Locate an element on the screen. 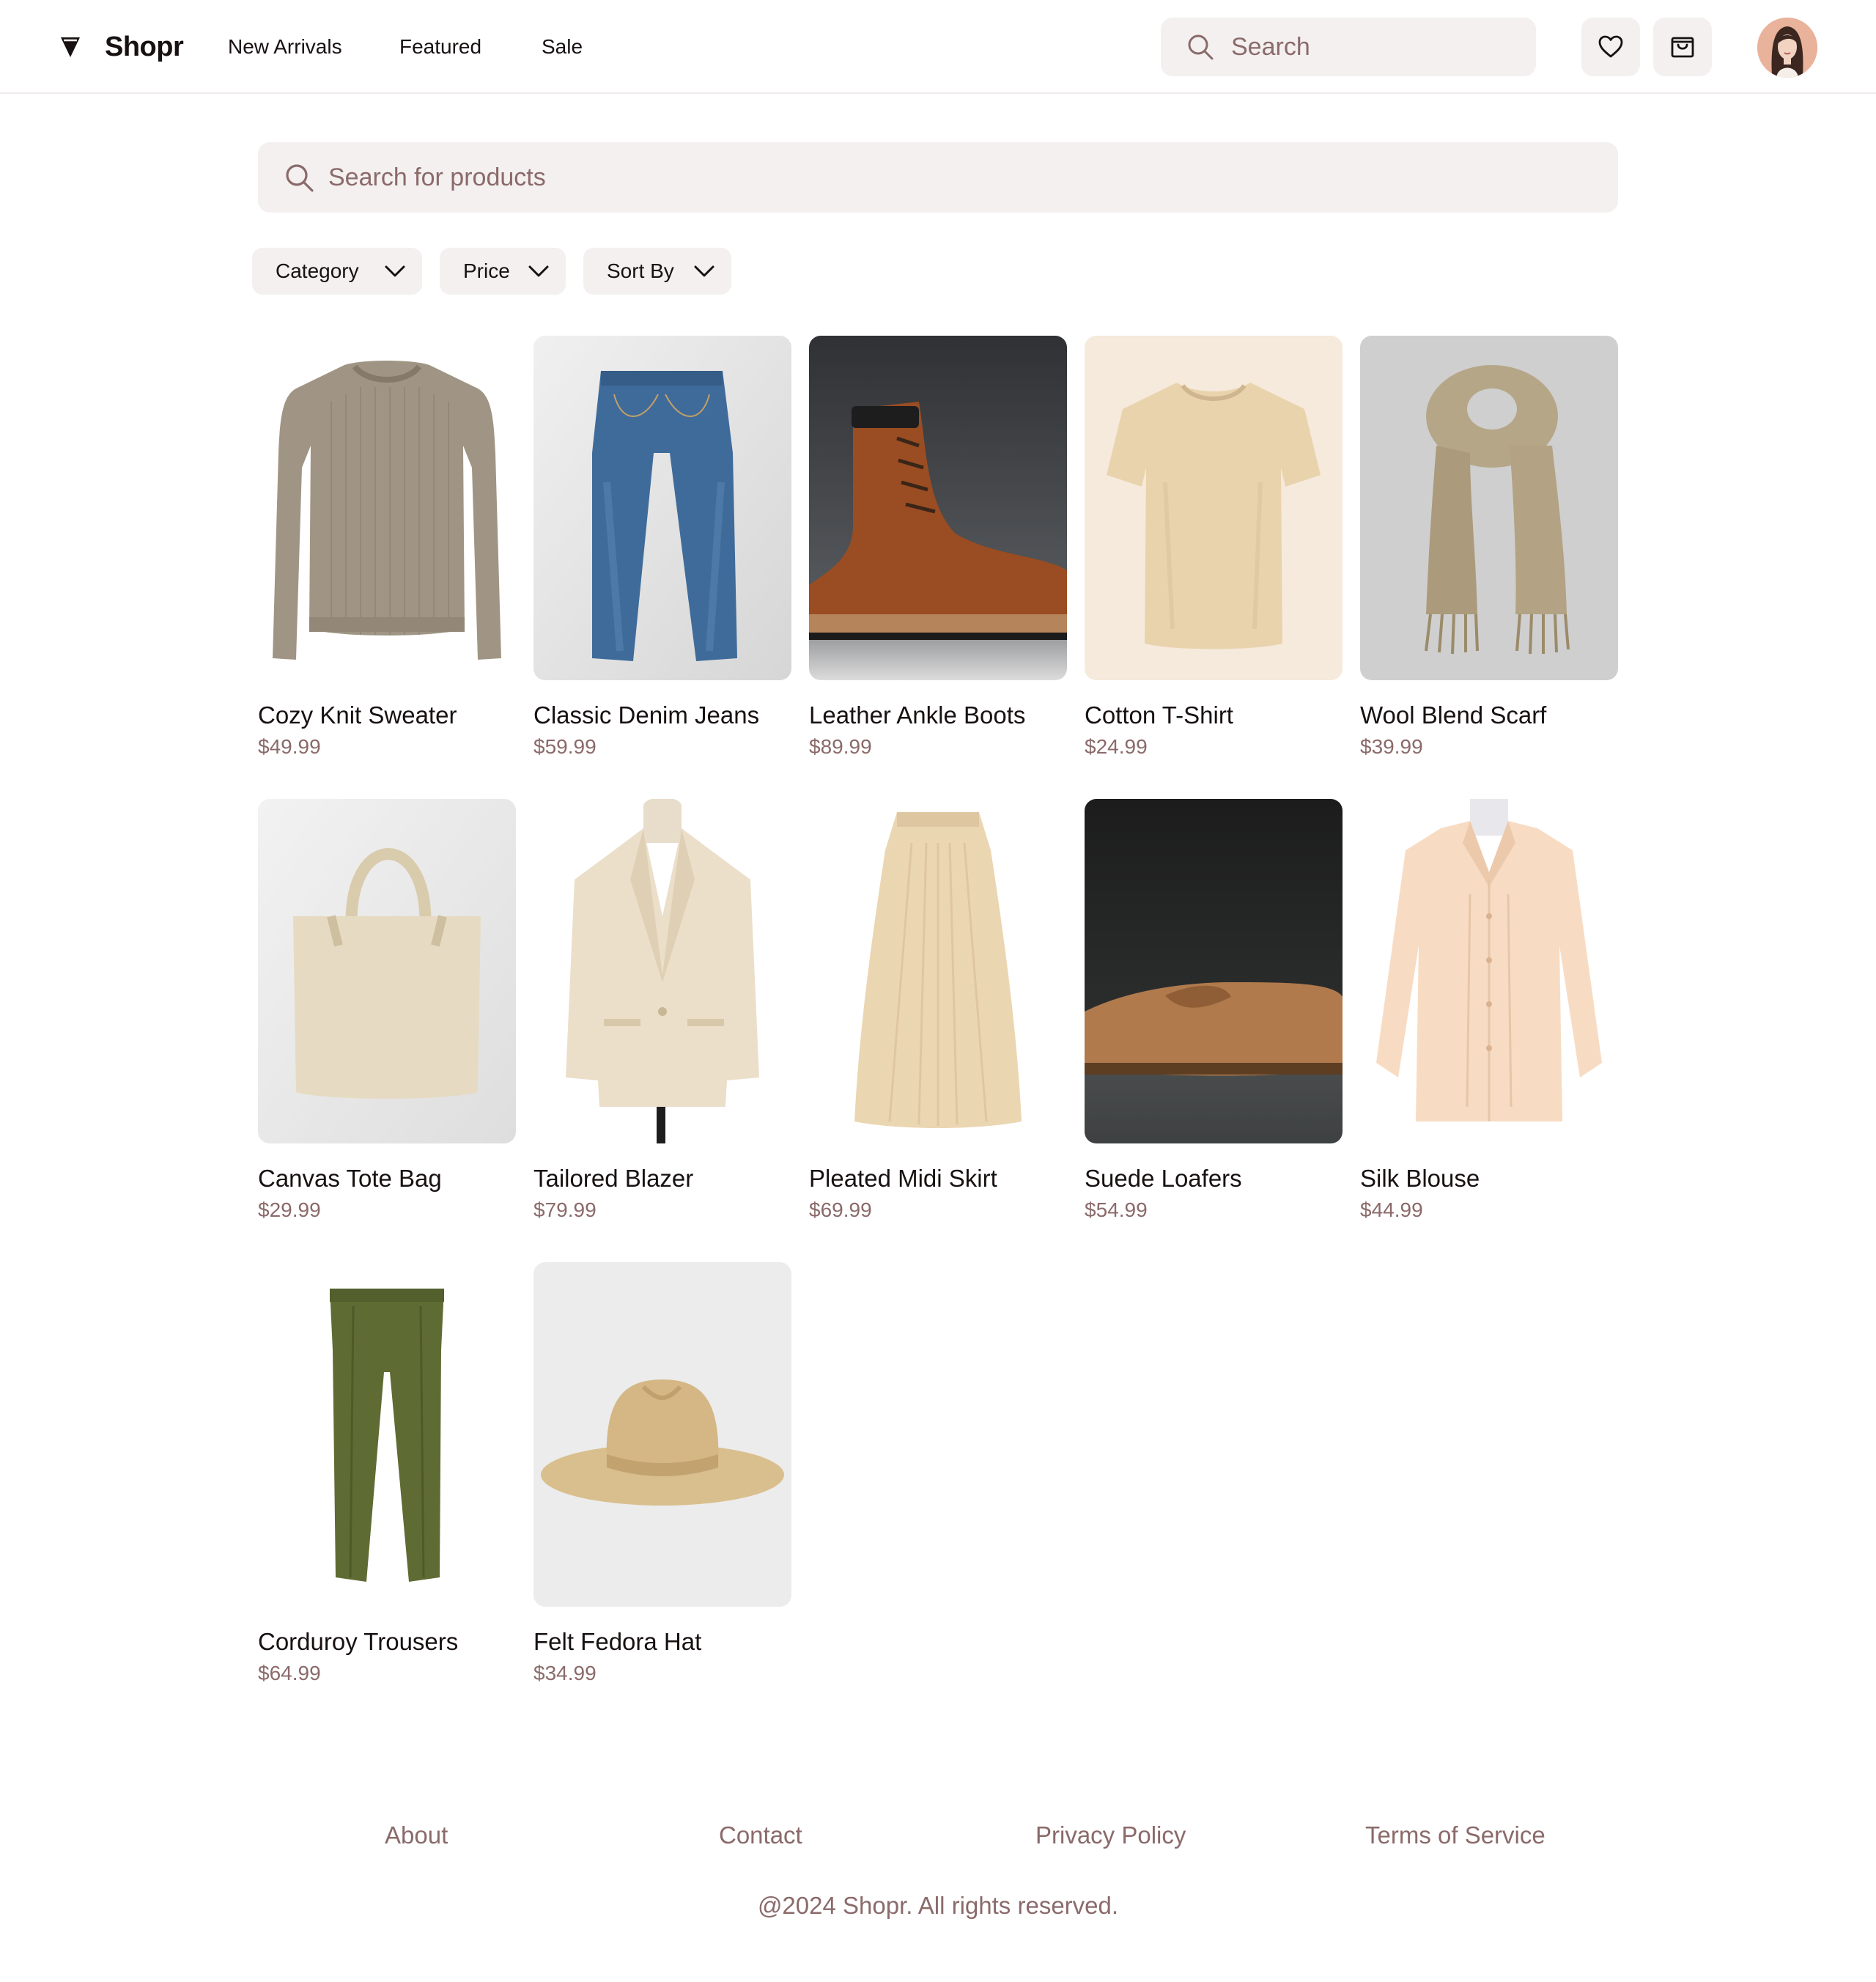 The width and height of the screenshot is (1876, 1982). favorites-button is located at coordinates (1610, 47).